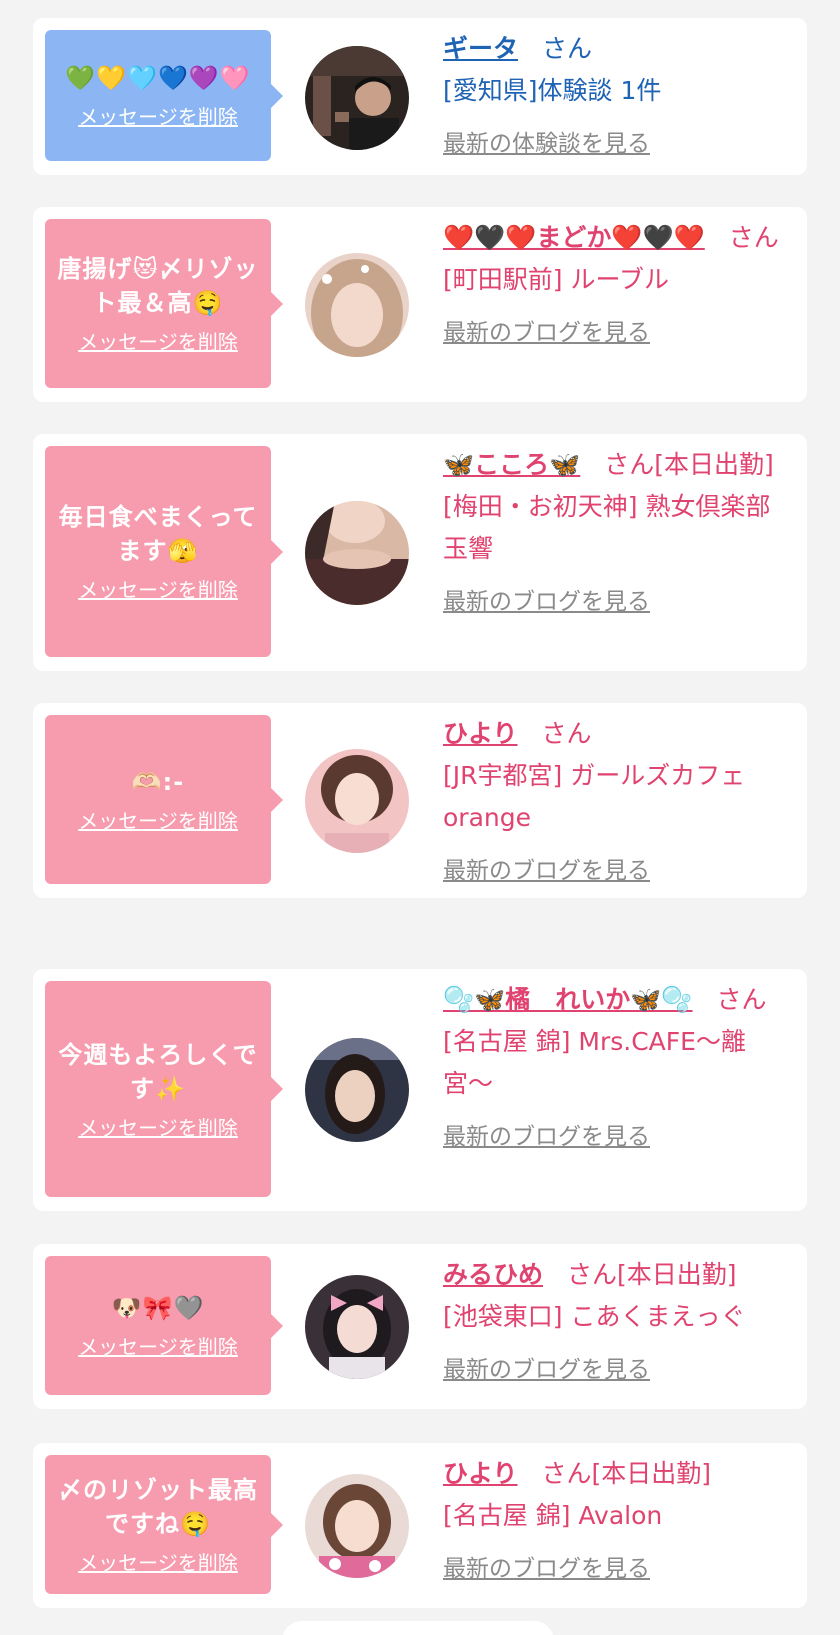  I want to click on shop-name: [池袋東口] こあくまえっぐ, so click(594, 1316).